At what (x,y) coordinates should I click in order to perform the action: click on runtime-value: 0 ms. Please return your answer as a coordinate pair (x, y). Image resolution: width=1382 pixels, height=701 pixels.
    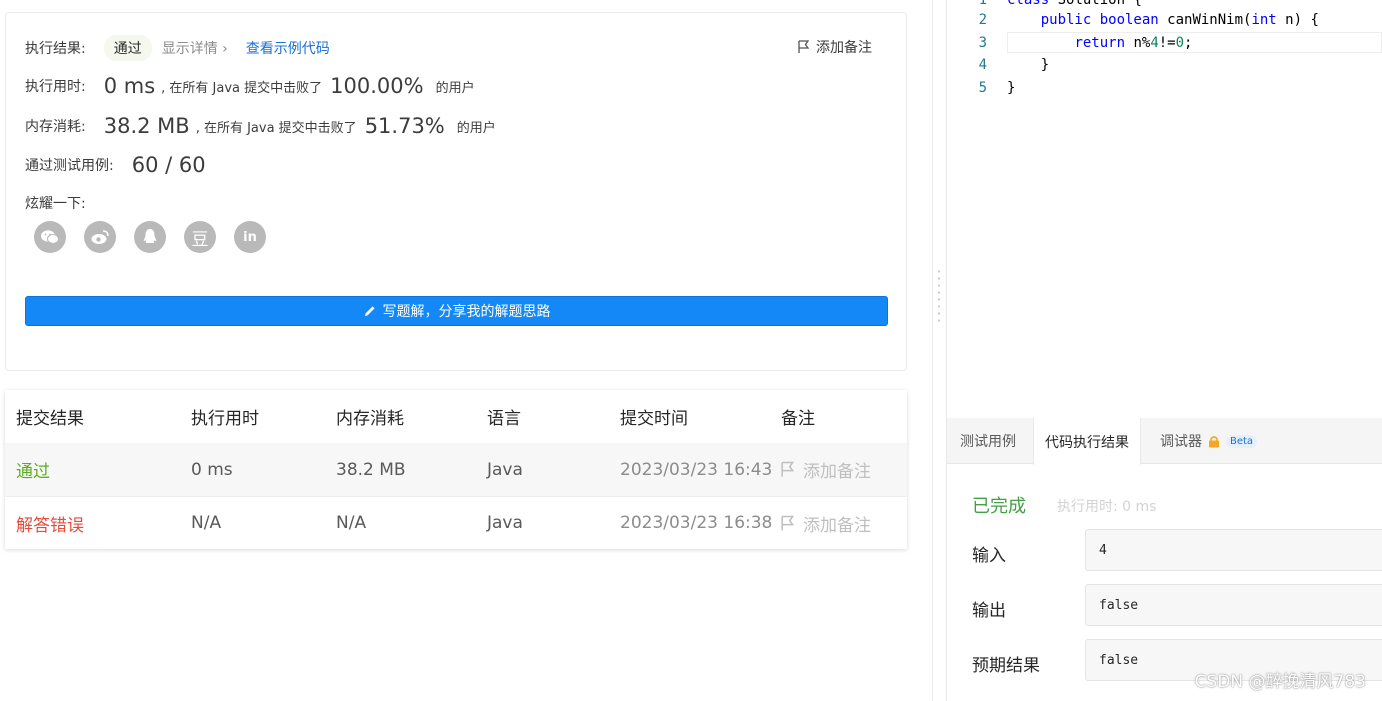
    Looking at the image, I should click on (129, 86).